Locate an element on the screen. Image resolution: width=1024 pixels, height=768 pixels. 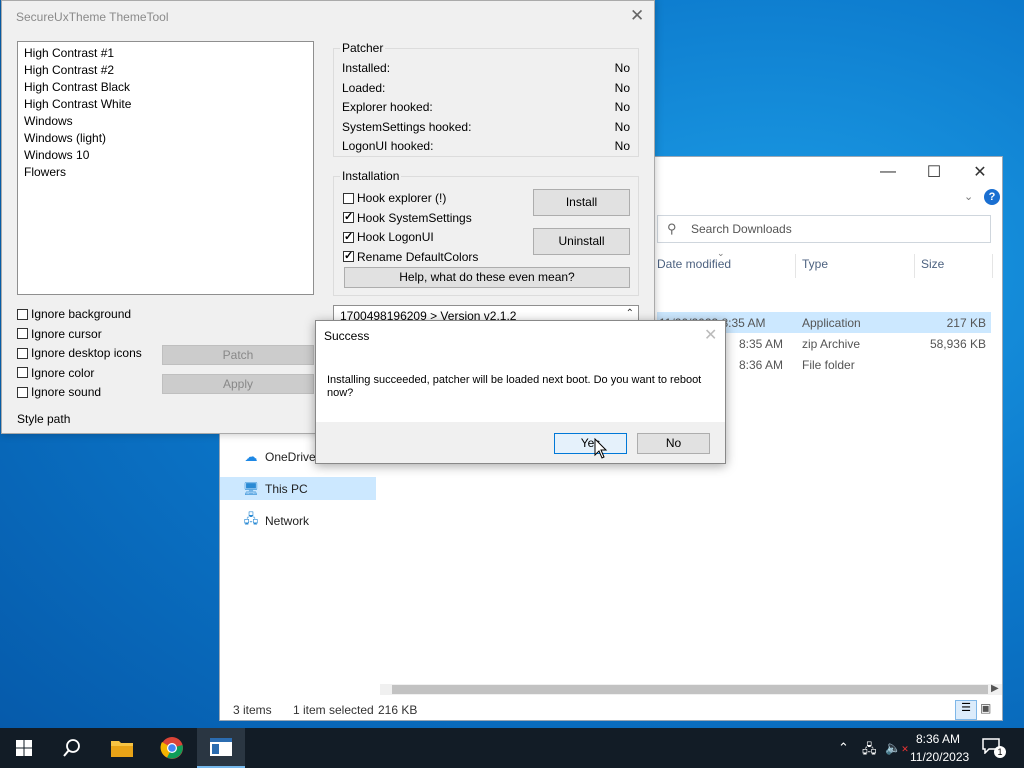
nav-item-network: 🖧 Network is located at coordinates (298, 520).